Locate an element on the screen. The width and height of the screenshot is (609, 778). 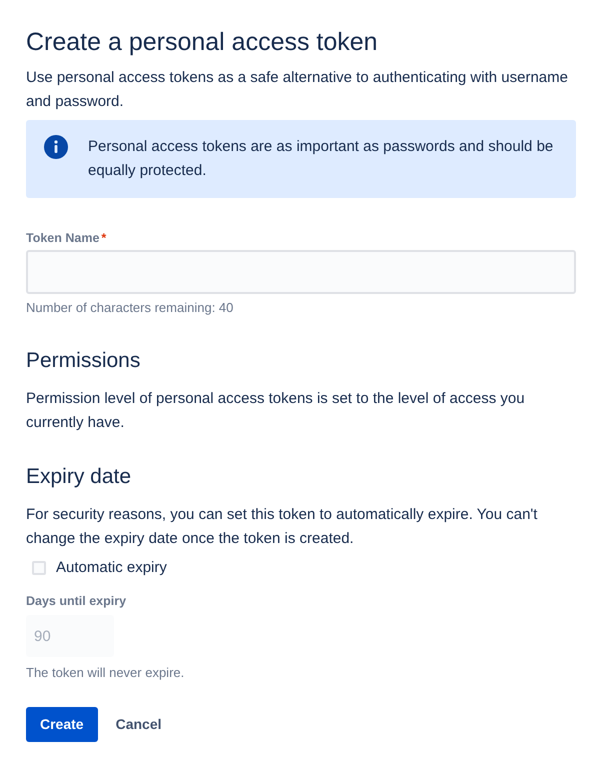
section-text: Permission level of personal access tokens is set to the level of access you currently have. is located at coordinates (276, 411).